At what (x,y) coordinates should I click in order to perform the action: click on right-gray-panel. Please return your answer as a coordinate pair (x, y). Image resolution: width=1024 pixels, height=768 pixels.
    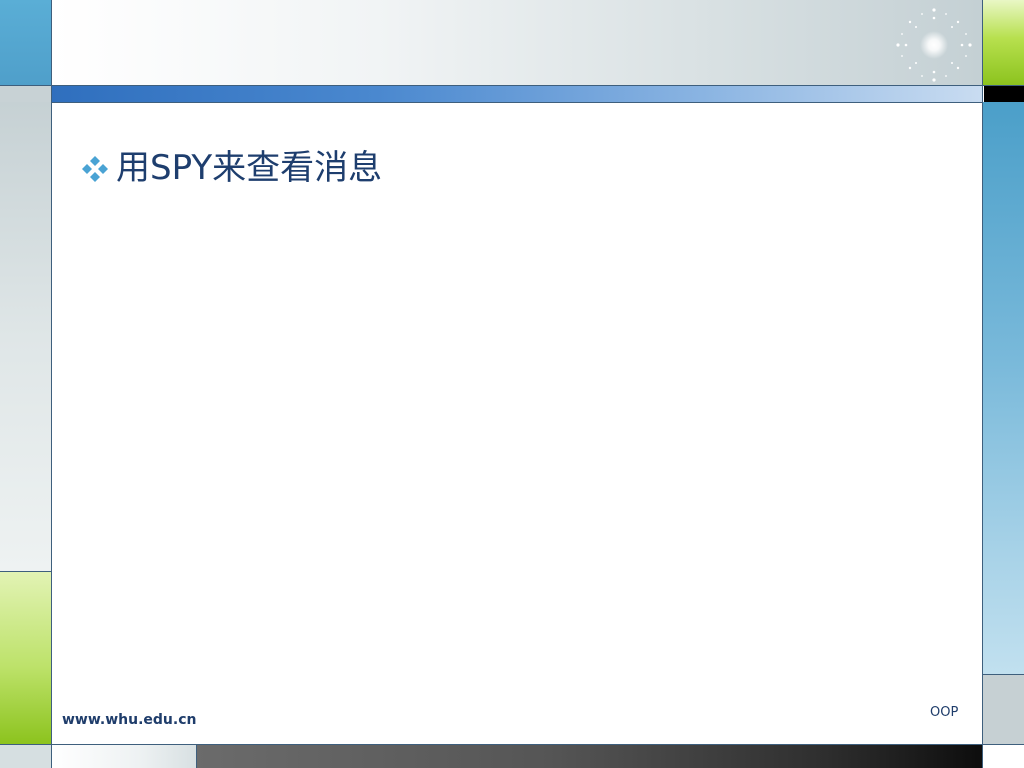
    Looking at the image, I should click on (1003, 709).